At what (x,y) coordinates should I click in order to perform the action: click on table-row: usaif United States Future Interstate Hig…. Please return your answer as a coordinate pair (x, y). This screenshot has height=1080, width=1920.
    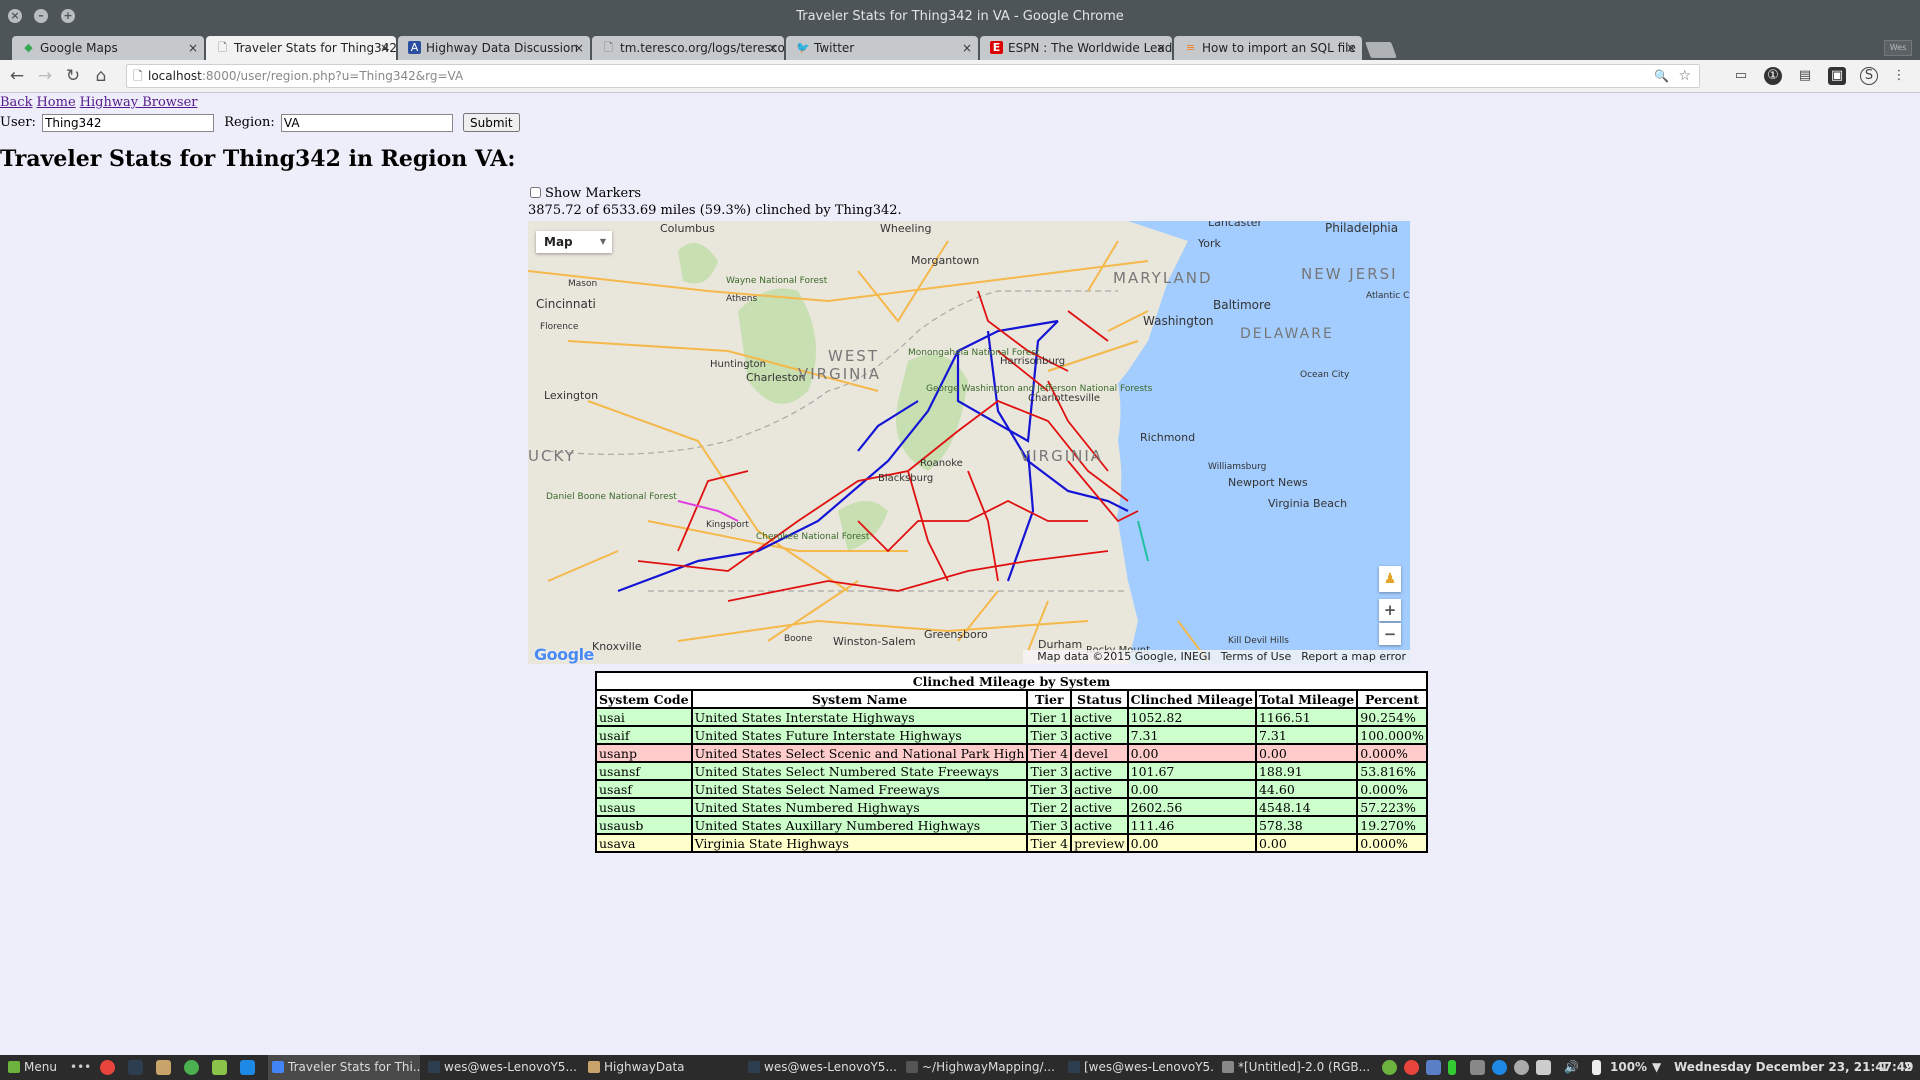
    Looking at the image, I should click on (1011, 735).